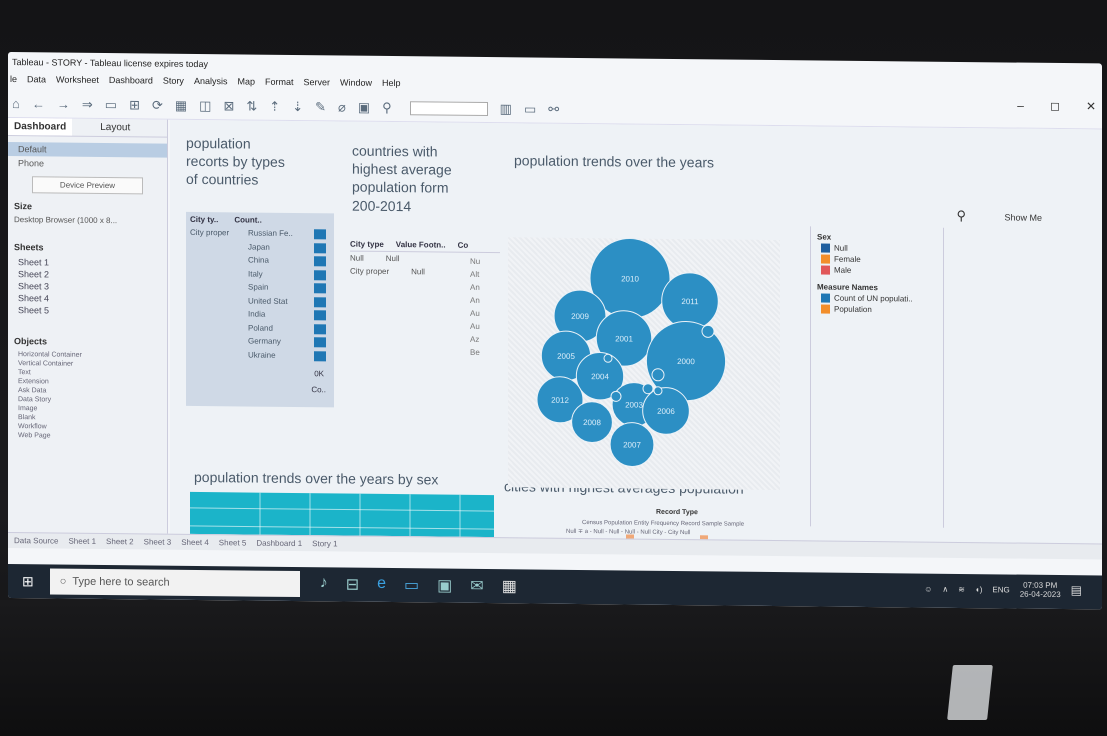 The width and height of the screenshot is (1107, 736). Describe the element at coordinates (421, 245) in the screenshot. I see `col-value-footnote: Value Footn..` at that location.